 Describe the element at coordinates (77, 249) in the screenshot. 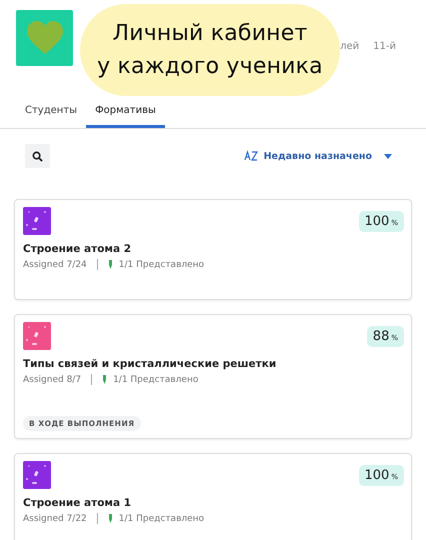

I see `assignment-title: Строение атома 2` at that location.